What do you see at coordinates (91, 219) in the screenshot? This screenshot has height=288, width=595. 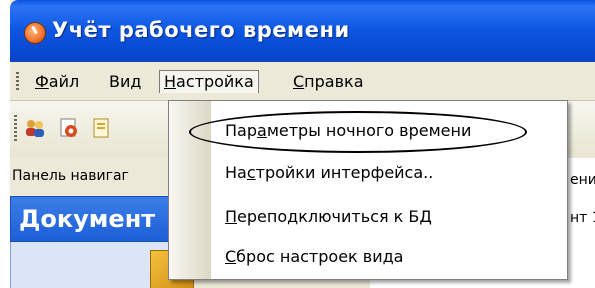 I see `documents-panel-header: Документ` at bounding box center [91, 219].